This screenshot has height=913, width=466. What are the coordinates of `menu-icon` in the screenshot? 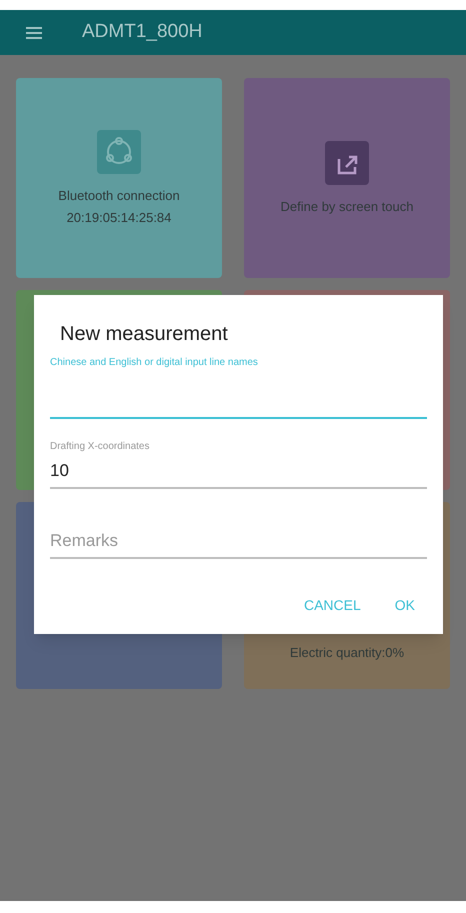 It's located at (34, 32).